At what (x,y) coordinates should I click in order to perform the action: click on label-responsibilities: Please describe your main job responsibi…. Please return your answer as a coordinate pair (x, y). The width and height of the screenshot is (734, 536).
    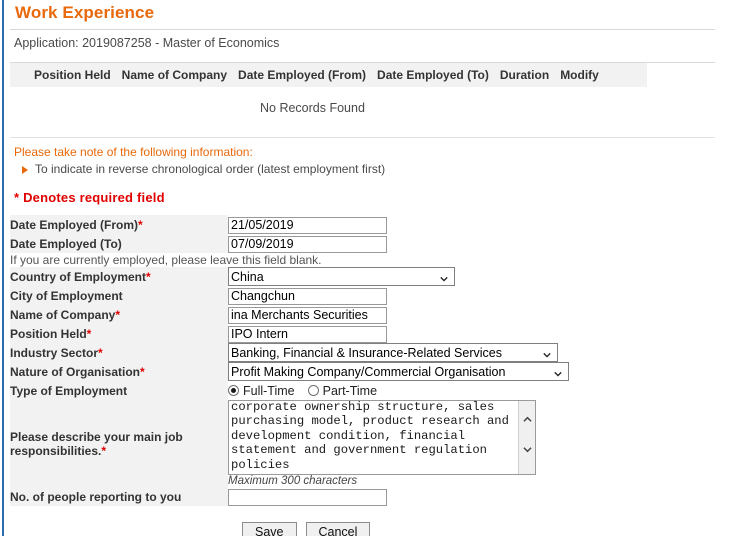
    Looking at the image, I should click on (119, 443).